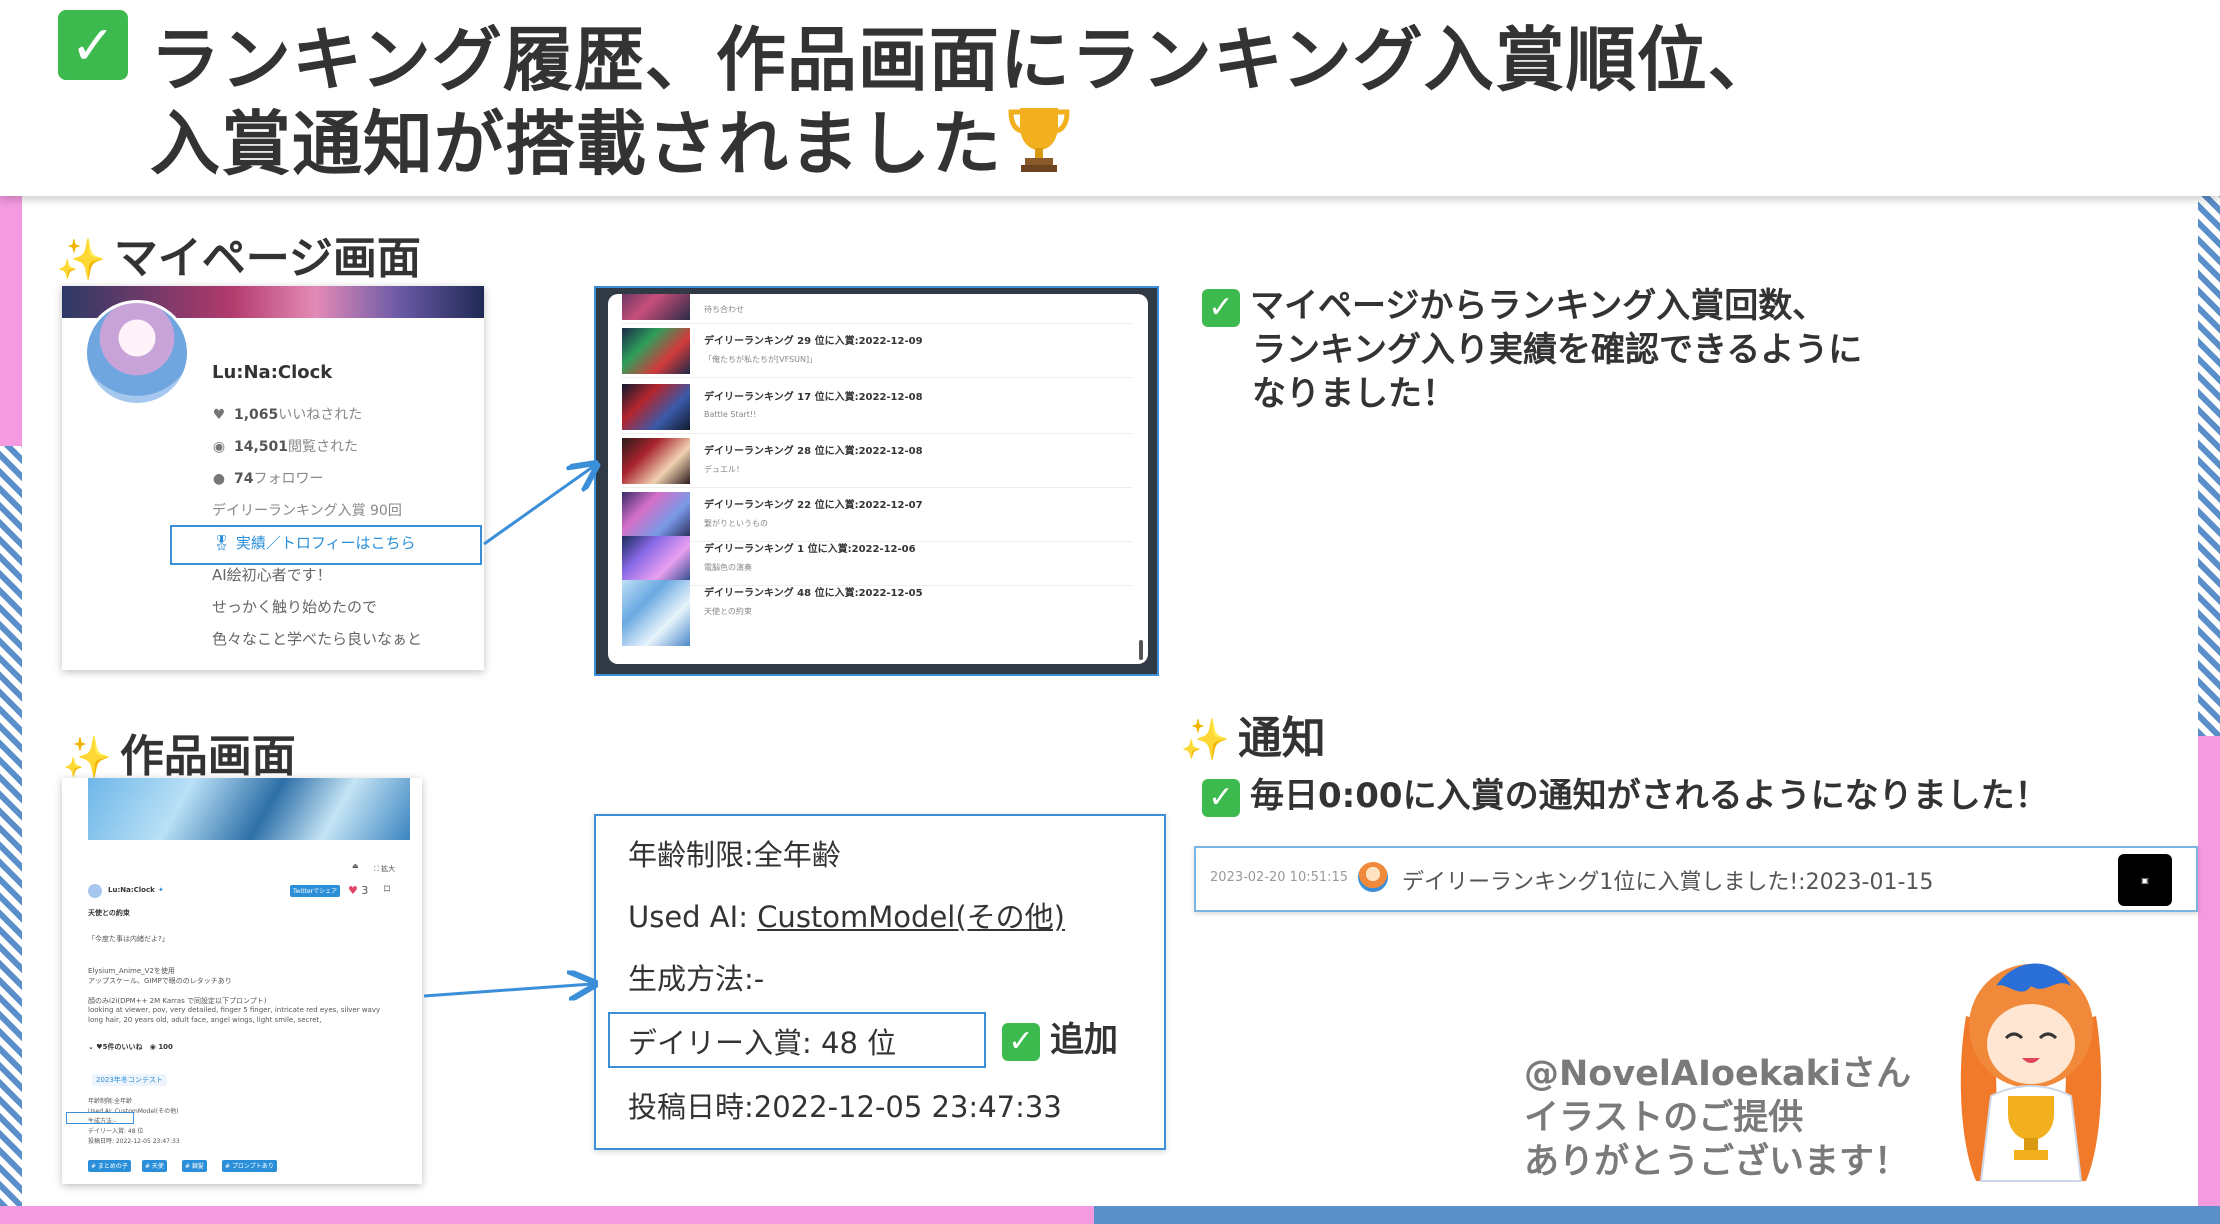 This screenshot has height=1224, width=2220. What do you see at coordinates (813, 505) in the screenshot?
I see `history-title: デイリーランキング 22 位に入賞:2022-12-07` at bounding box center [813, 505].